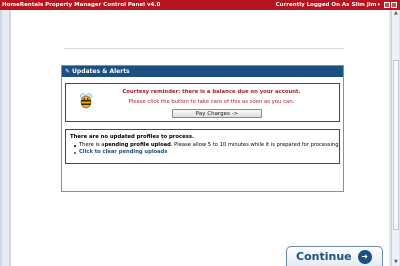 The image size is (400, 266). What do you see at coordinates (378, 5) in the screenshot?
I see `chevron-down-icon: ▾` at bounding box center [378, 5].